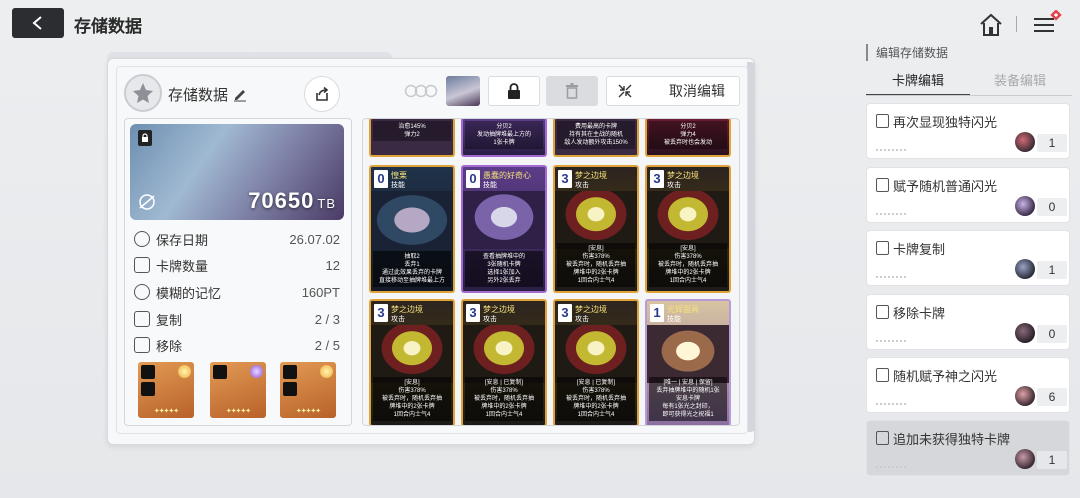 The image size is (1080, 498). I want to click on edit-pencil-icon, so click(240, 94).